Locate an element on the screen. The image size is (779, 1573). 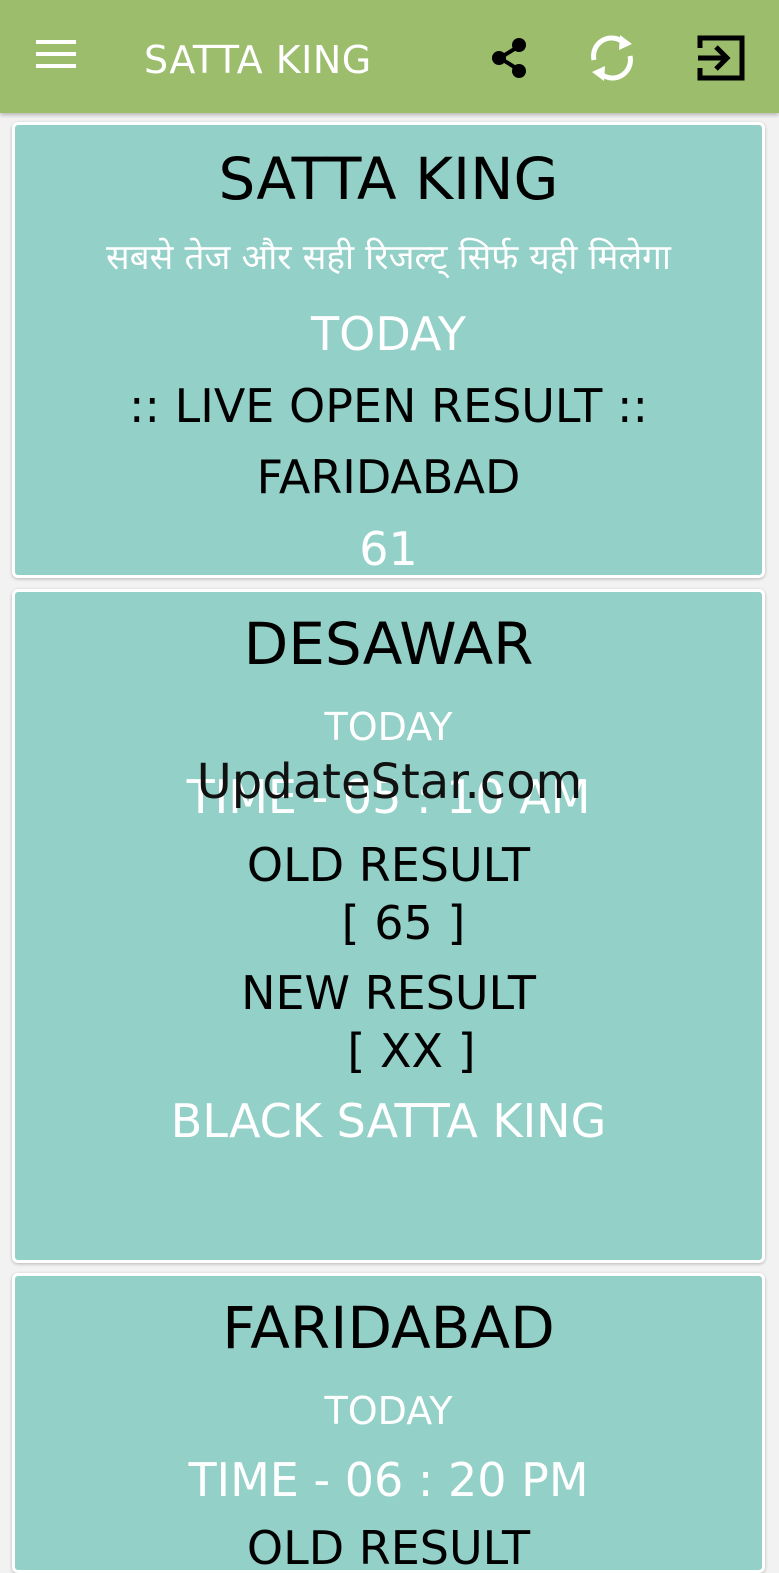
app-bar: SATTA KING is located at coordinates (389, 56).